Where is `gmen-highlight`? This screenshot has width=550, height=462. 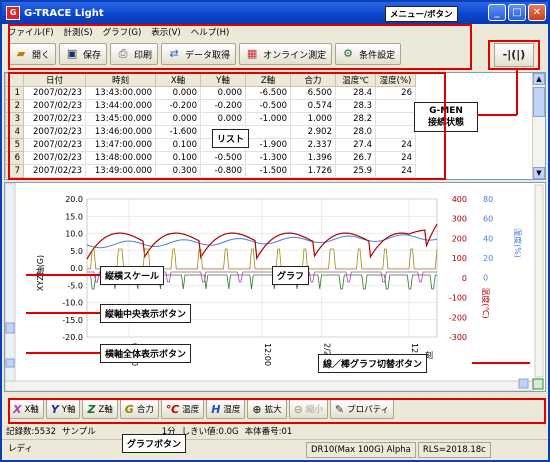
gmen-highlight is located at coordinates (514, 55).